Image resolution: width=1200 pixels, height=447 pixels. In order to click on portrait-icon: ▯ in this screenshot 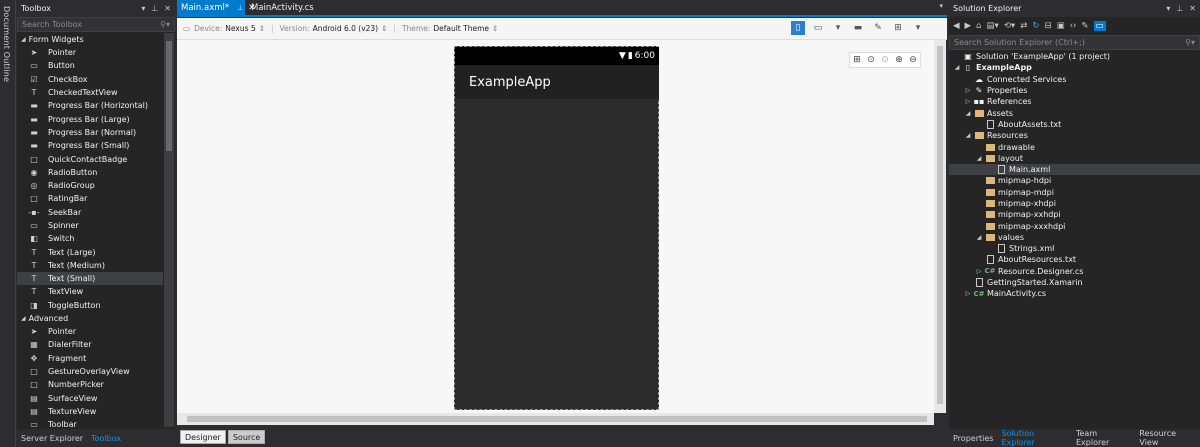, I will do `click(798, 28)`.